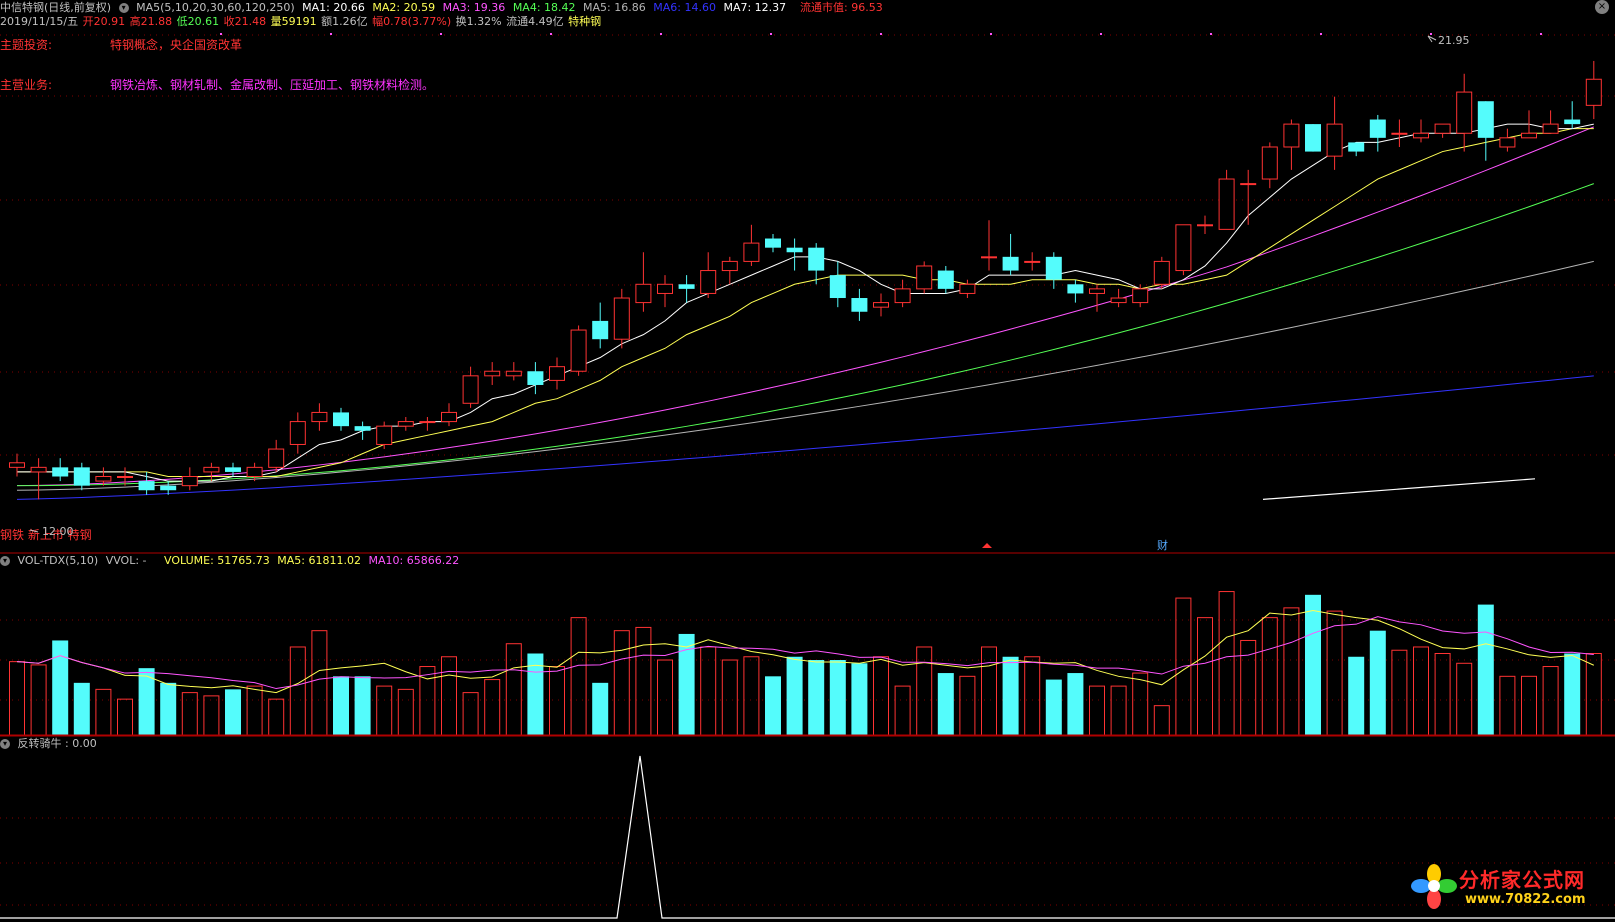 The height and width of the screenshot is (922, 1615). I want to click on indicator-header: ▾ 反转骑牛 : 0.00, so click(50, 744).